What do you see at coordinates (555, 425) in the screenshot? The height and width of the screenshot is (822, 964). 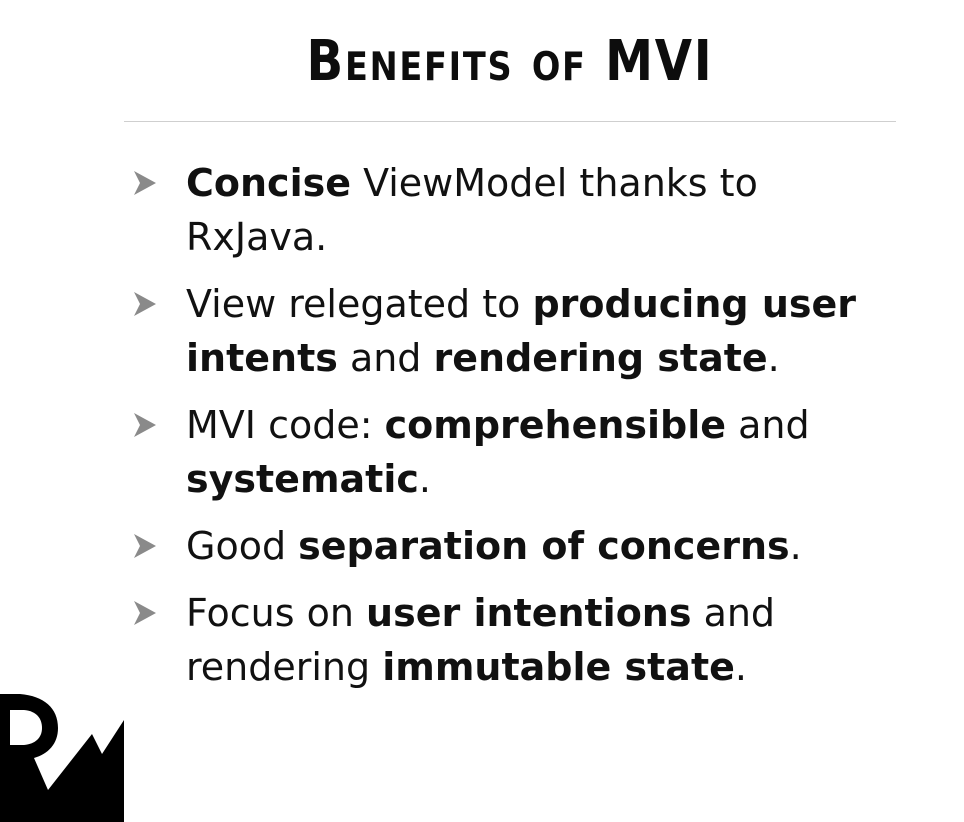 I see `bullet-emphasis: comprehensible` at bounding box center [555, 425].